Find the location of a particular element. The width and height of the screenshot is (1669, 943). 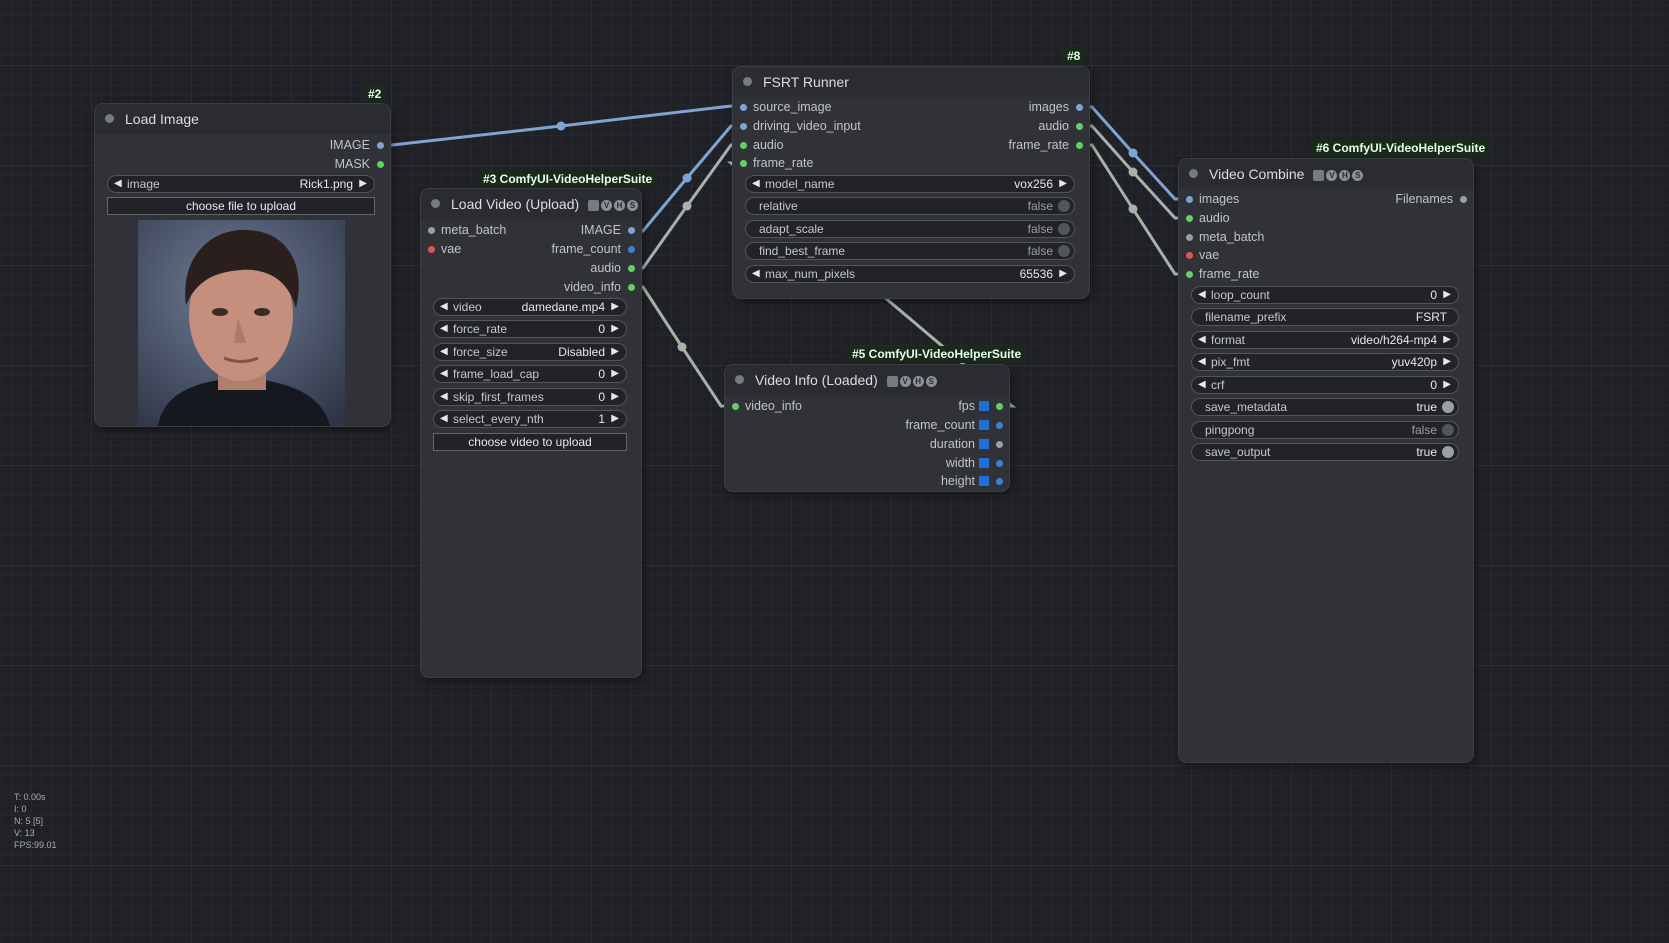

input-slot-images: images is located at coordinates (1209, 199).